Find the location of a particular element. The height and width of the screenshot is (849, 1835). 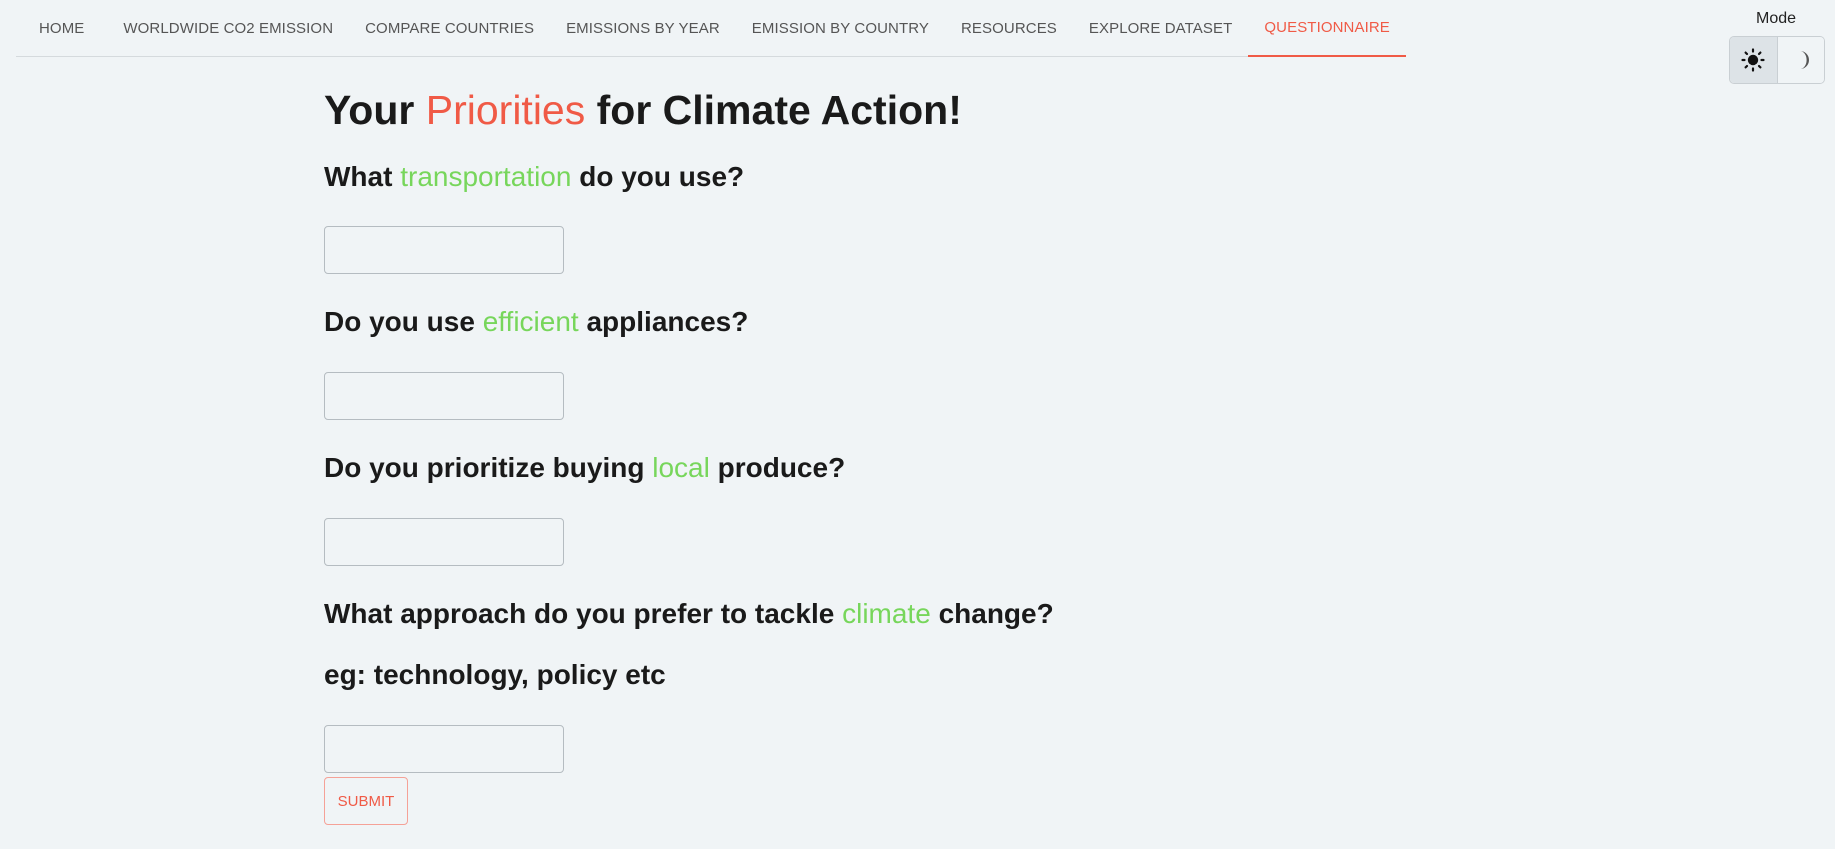

question-text-start: What is located at coordinates (362, 176).